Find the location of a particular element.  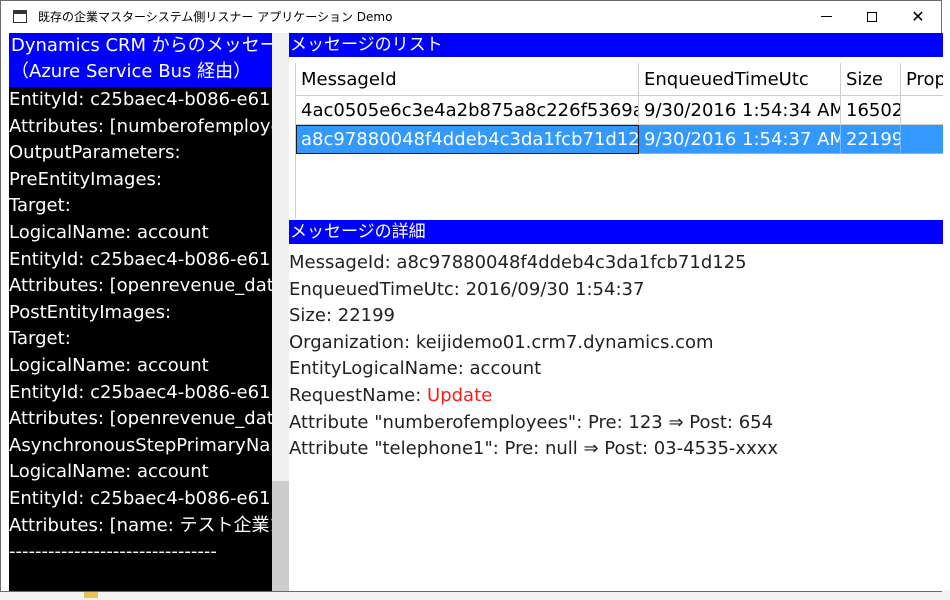

detail-enqueued-time: EnqueuedTimeUtc: 2016/09/30 1:54:37 is located at coordinates (467, 289).